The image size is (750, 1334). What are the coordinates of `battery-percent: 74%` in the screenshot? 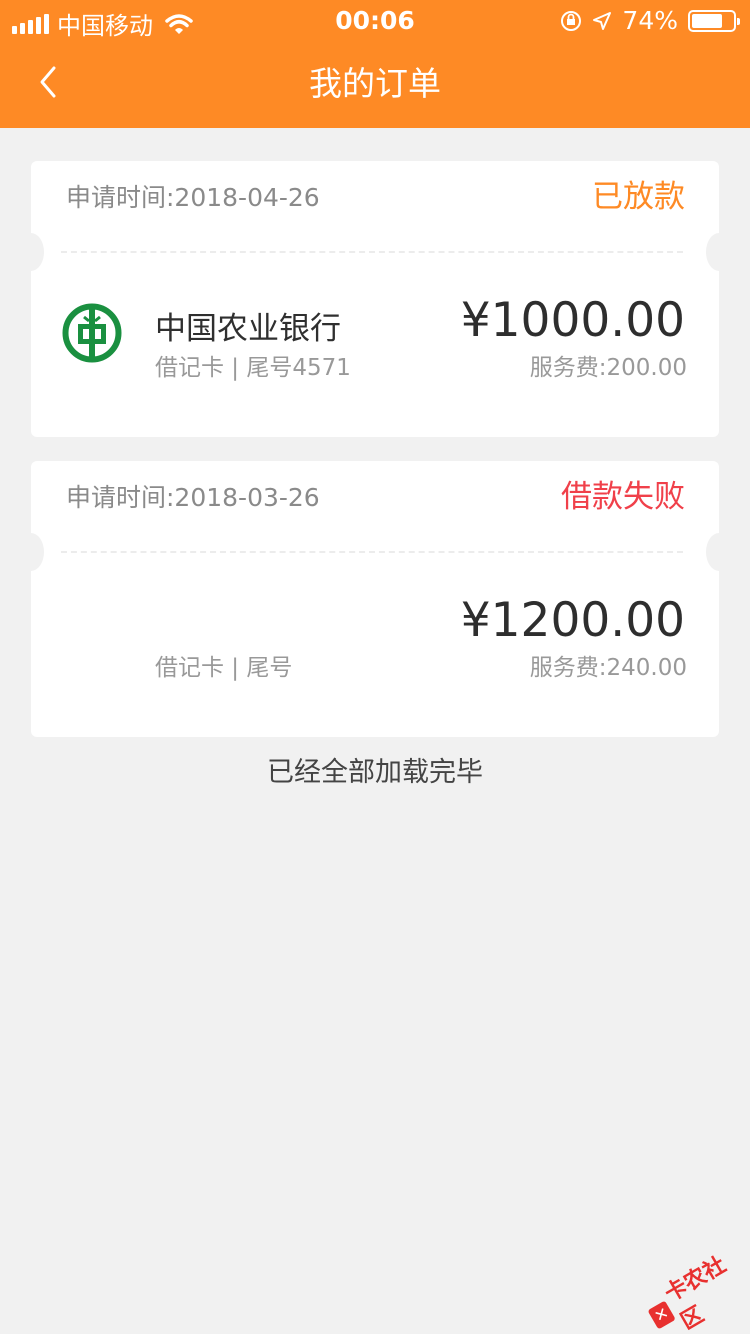 It's located at (650, 20).